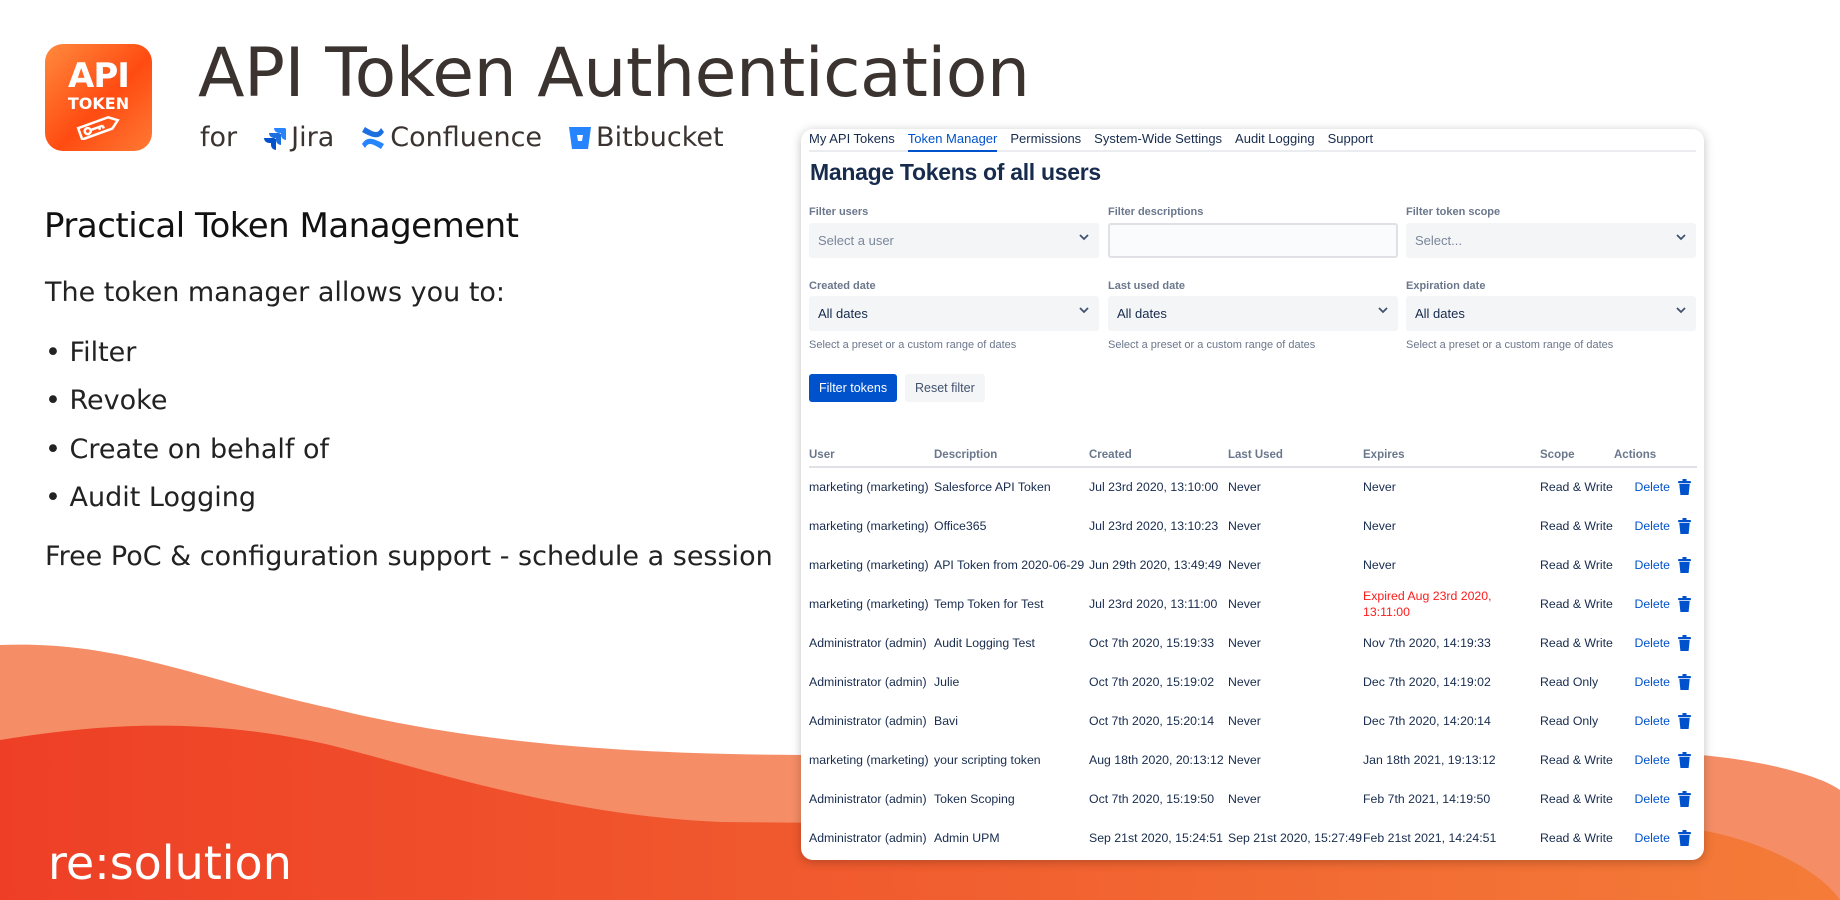 This screenshot has height=900, width=1840. Describe the element at coordinates (1551, 313) in the screenshot. I see `expiration-date-select: All dates` at that location.